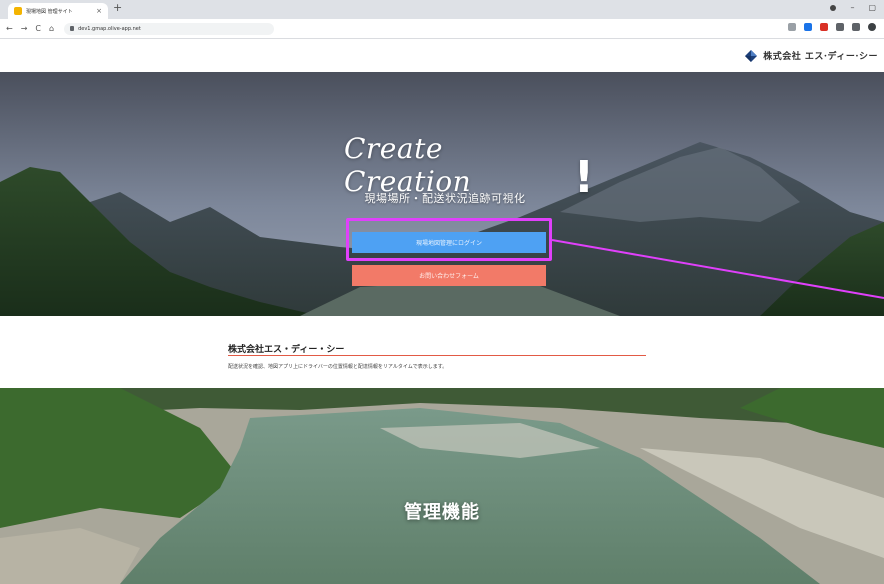 This screenshot has width=884, height=584. I want to click on company-title: 株式会社エス・ディー・シー, so click(286, 350).